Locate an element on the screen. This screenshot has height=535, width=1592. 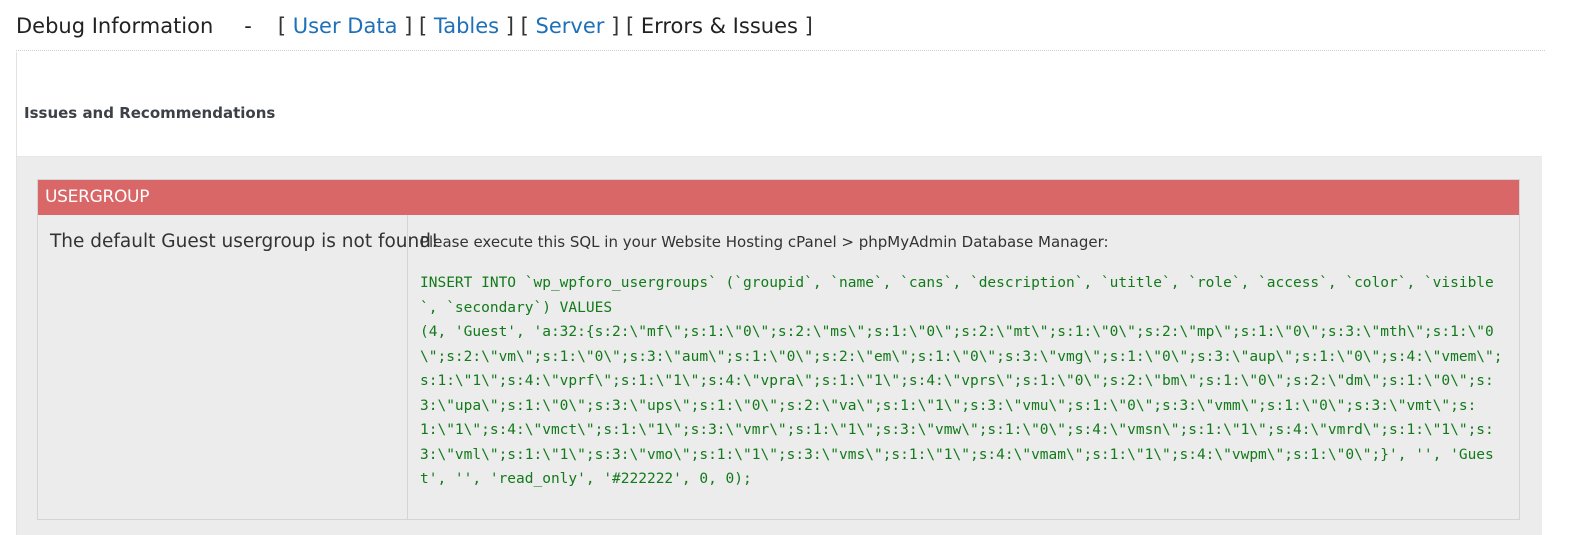
nav-link-user-data: User Data is located at coordinates (345, 26).